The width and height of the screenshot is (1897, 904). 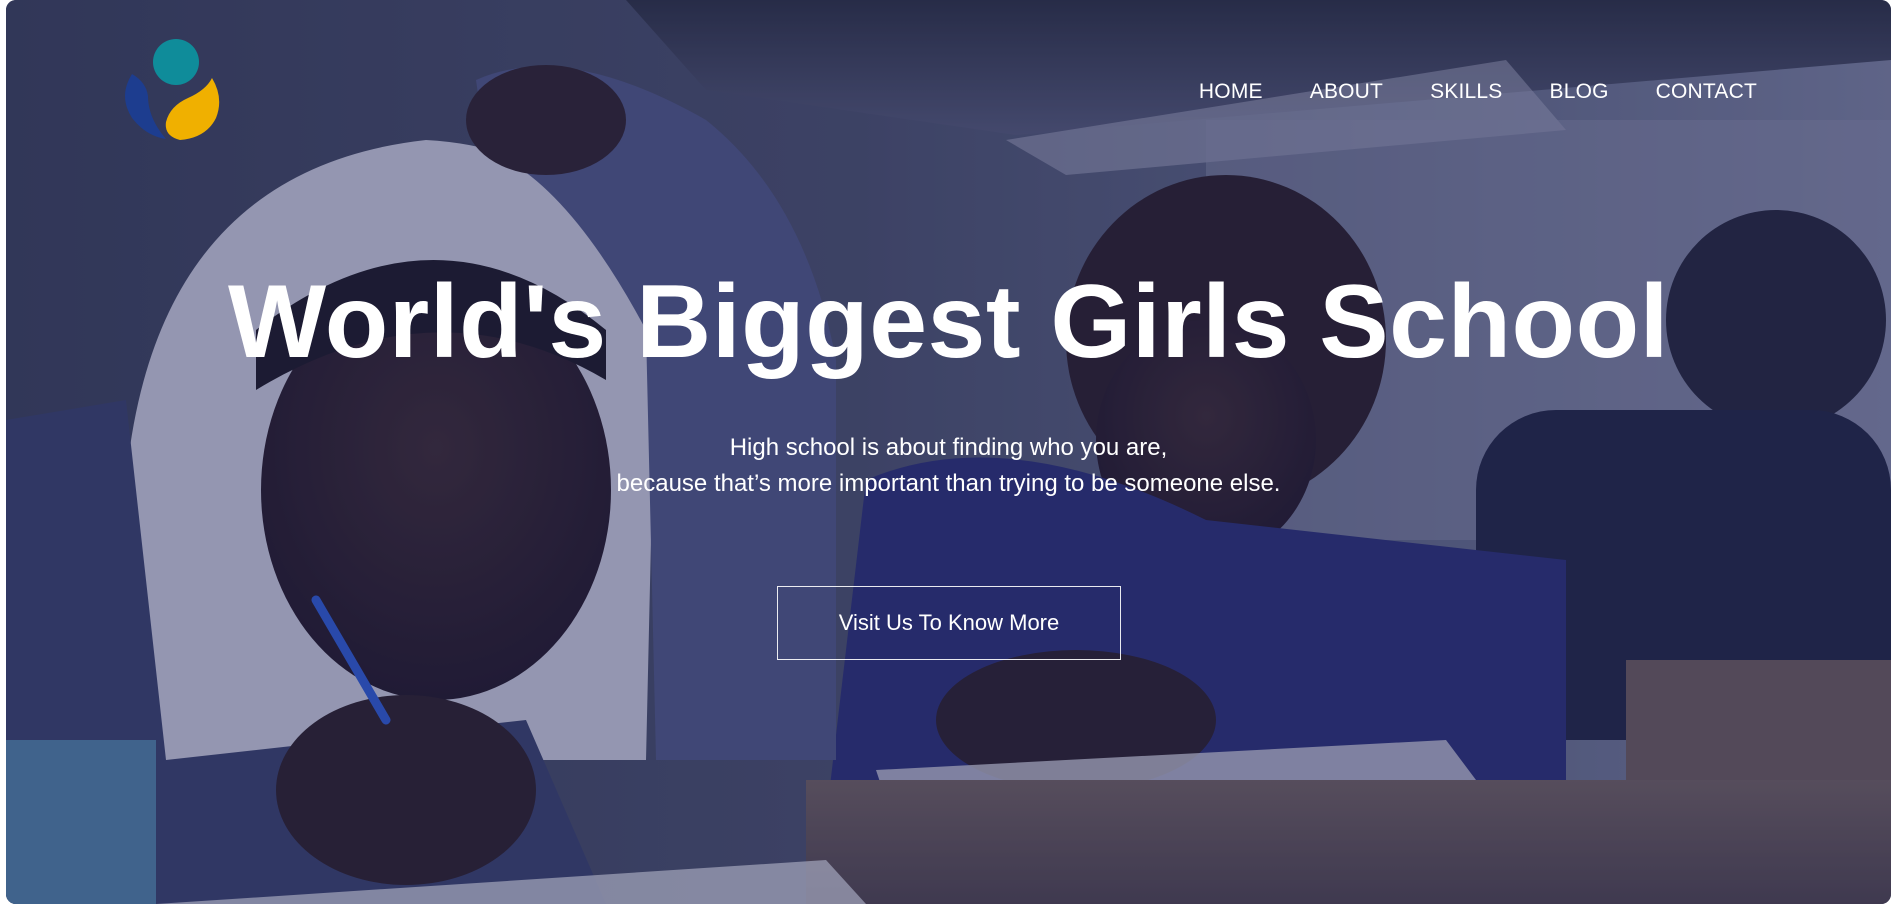 I want to click on visit-us-button: Visit Us To Know More, so click(x=949, y=623).